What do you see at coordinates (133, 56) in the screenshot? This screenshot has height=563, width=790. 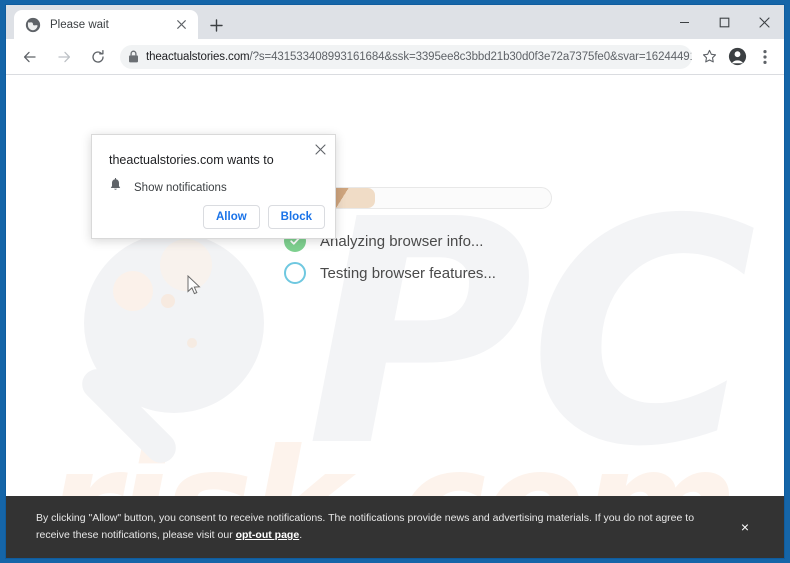 I see `lock-icon` at bounding box center [133, 56].